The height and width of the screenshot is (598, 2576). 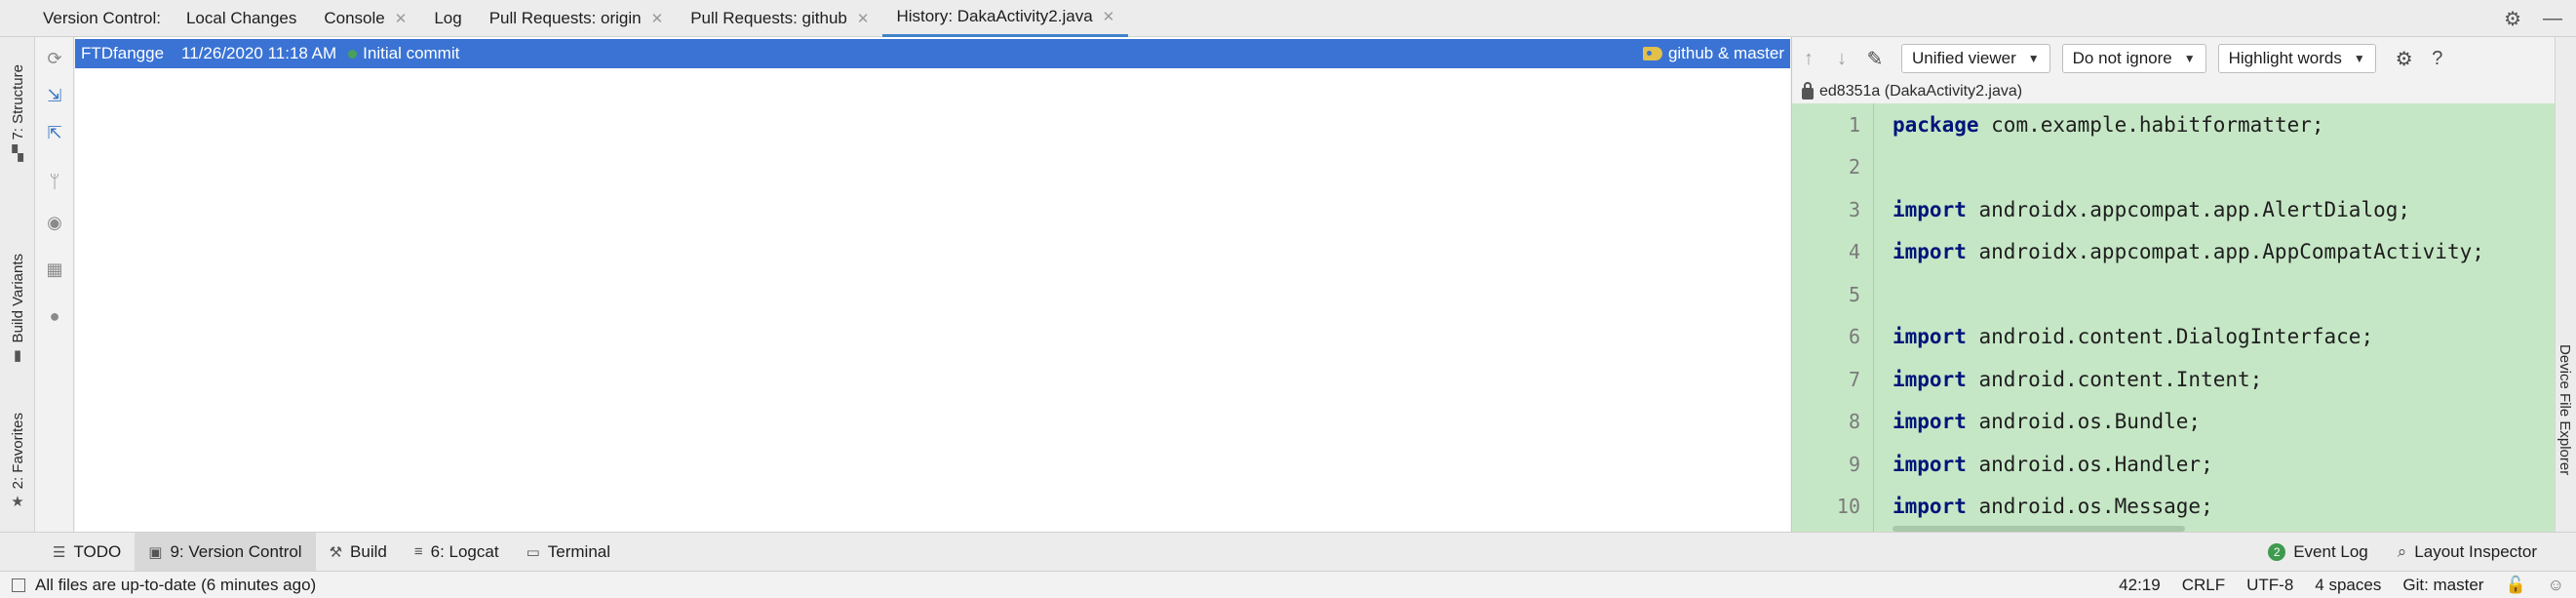 I want to click on ignore-mode-value: Do not ignore, so click(x=2122, y=58).